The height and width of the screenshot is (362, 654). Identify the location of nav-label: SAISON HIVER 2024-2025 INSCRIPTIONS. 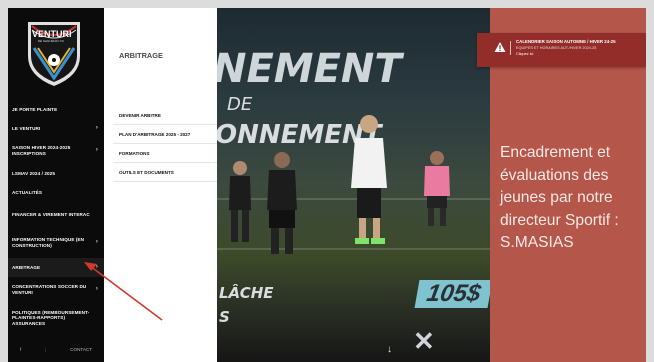
(41, 150).